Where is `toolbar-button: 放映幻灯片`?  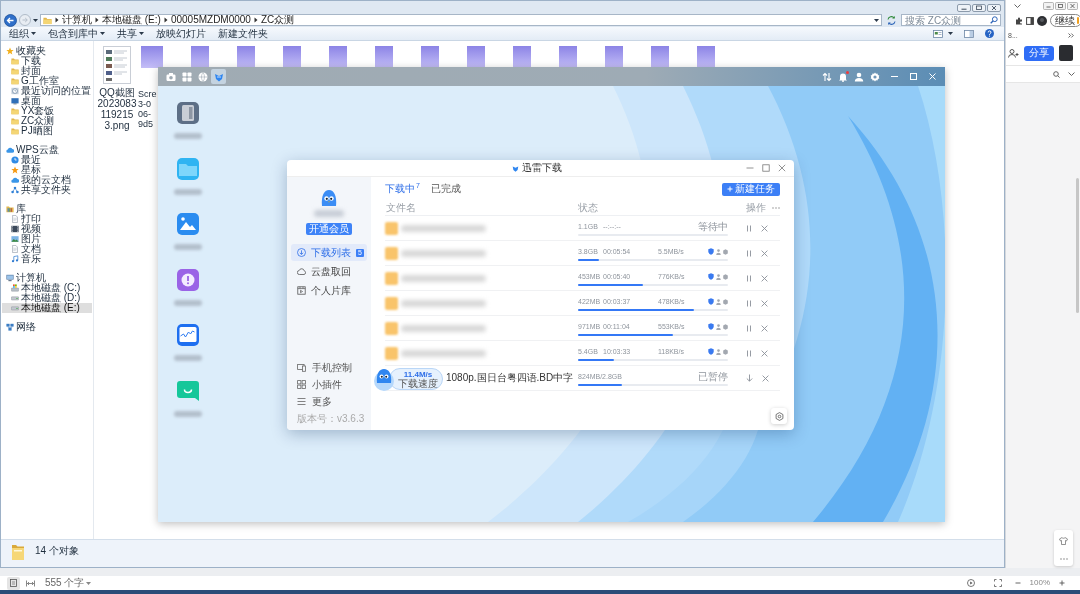 toolbar-button: 放映幻灯片 is located at coordinates (181, 33).